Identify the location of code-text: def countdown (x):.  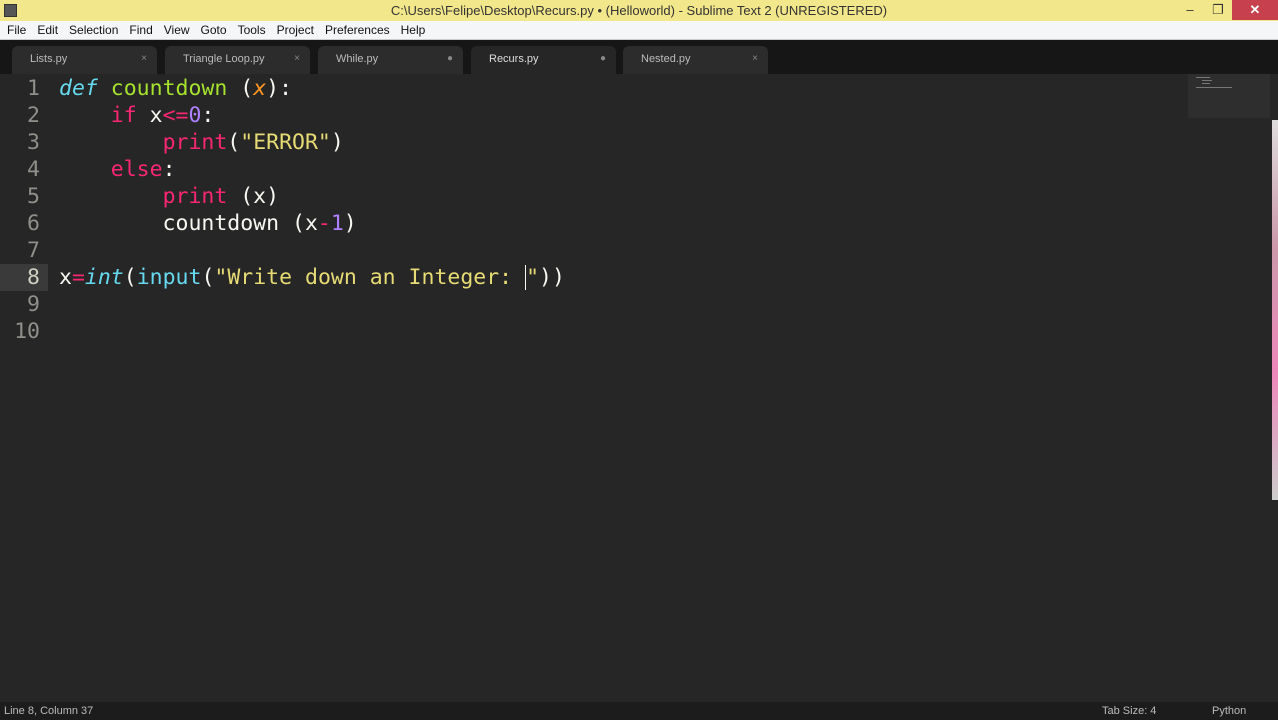
(175, 88).